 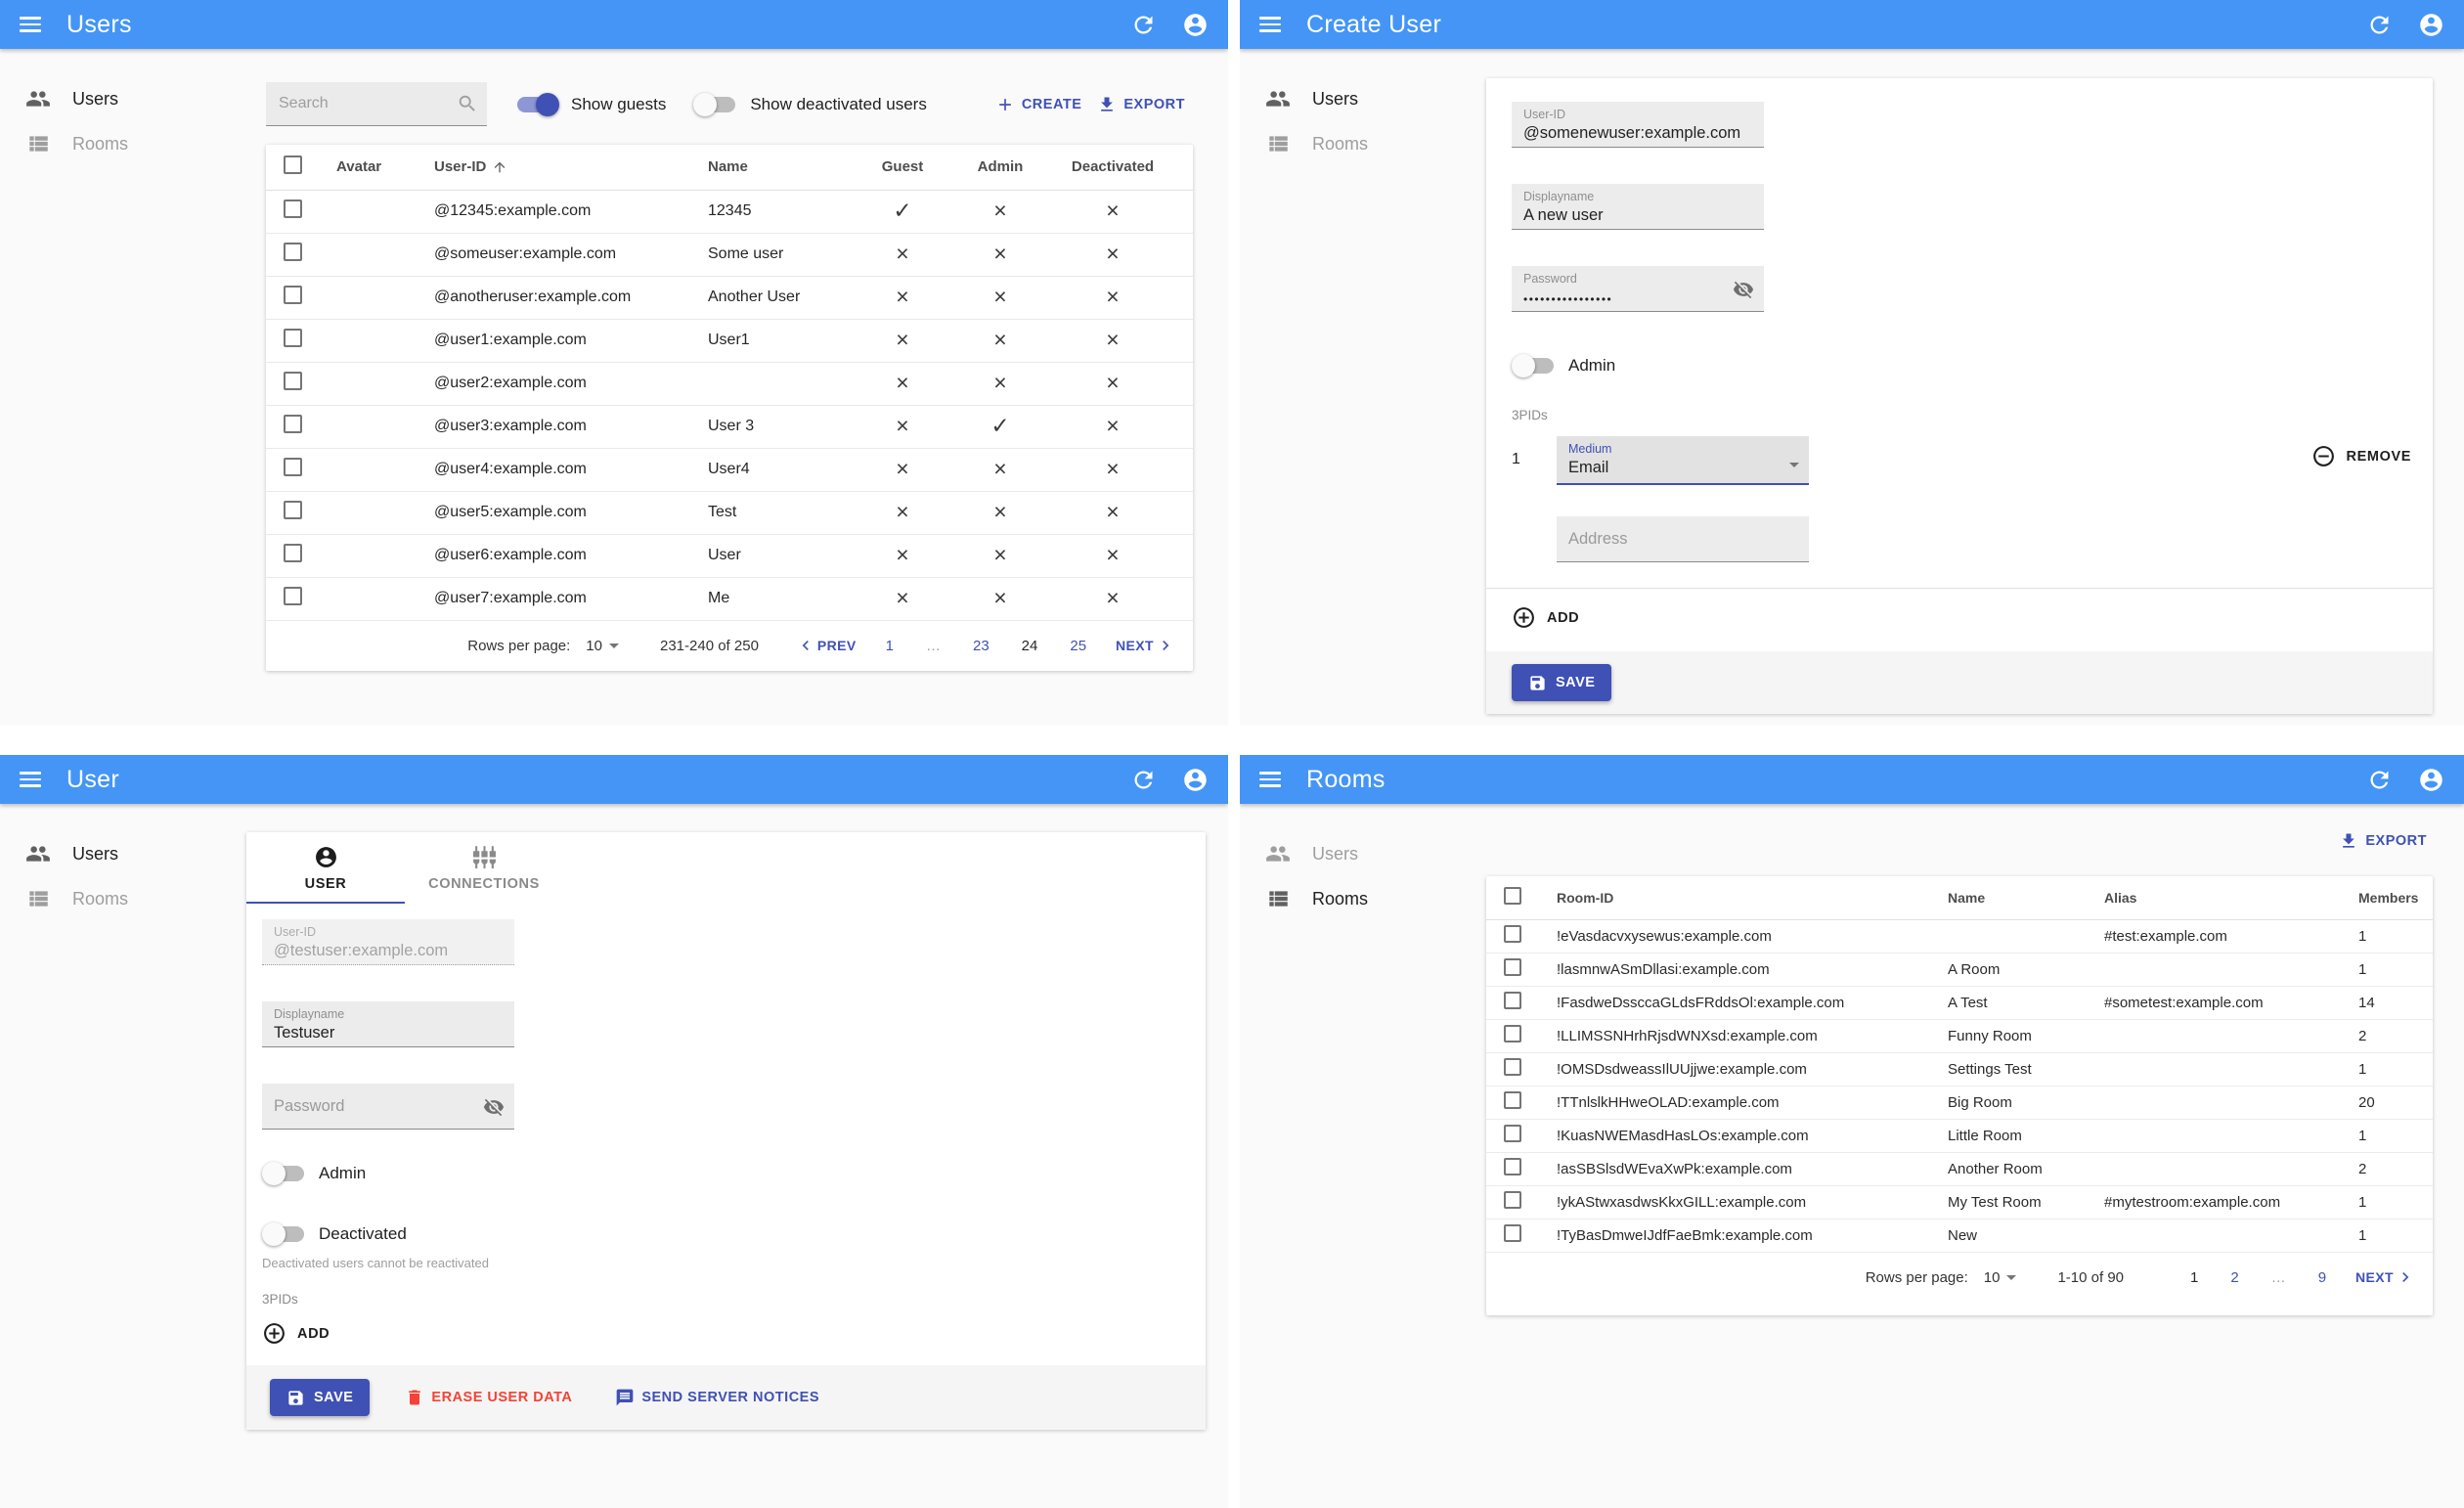 What do you see at coordinates (826, 645) in the screenshot?
I see `prev-button: PREV` at bounding box center [826, 645].